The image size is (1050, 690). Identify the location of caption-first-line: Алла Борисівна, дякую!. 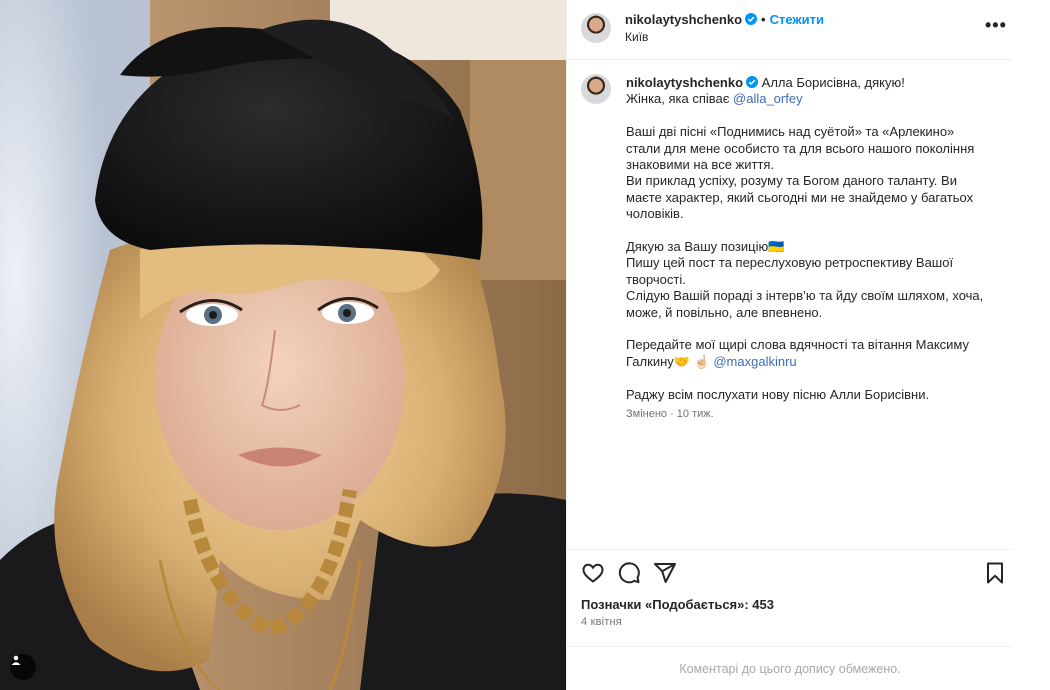
(833, 82).